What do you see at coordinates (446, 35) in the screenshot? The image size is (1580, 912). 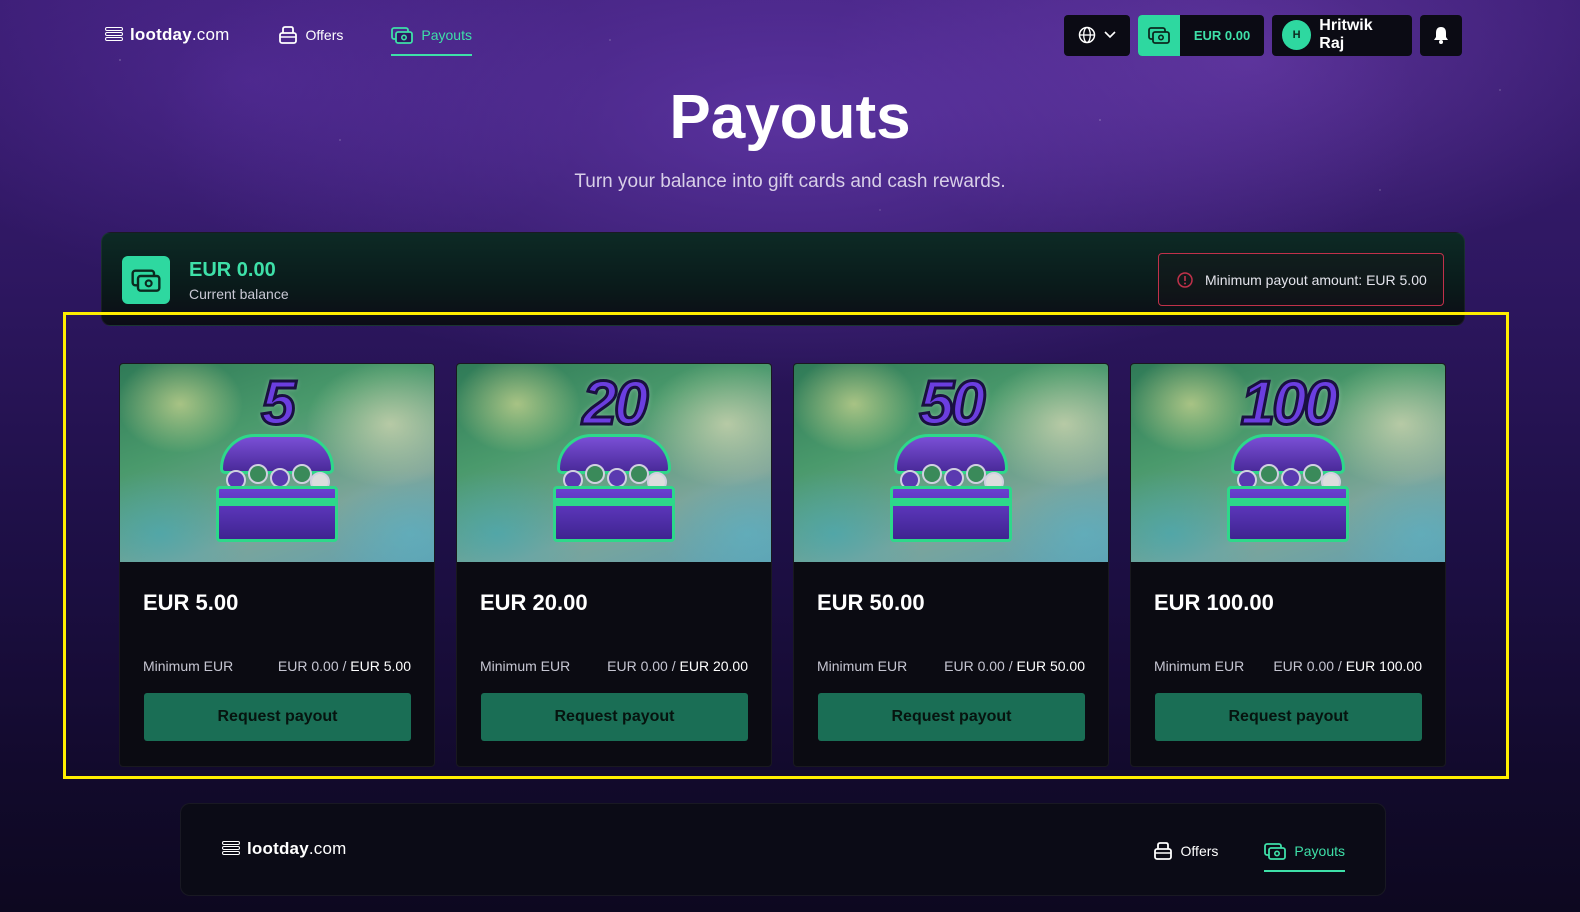 I see `nav-payouts-label: Payouts` at bounding box center [446, 35].